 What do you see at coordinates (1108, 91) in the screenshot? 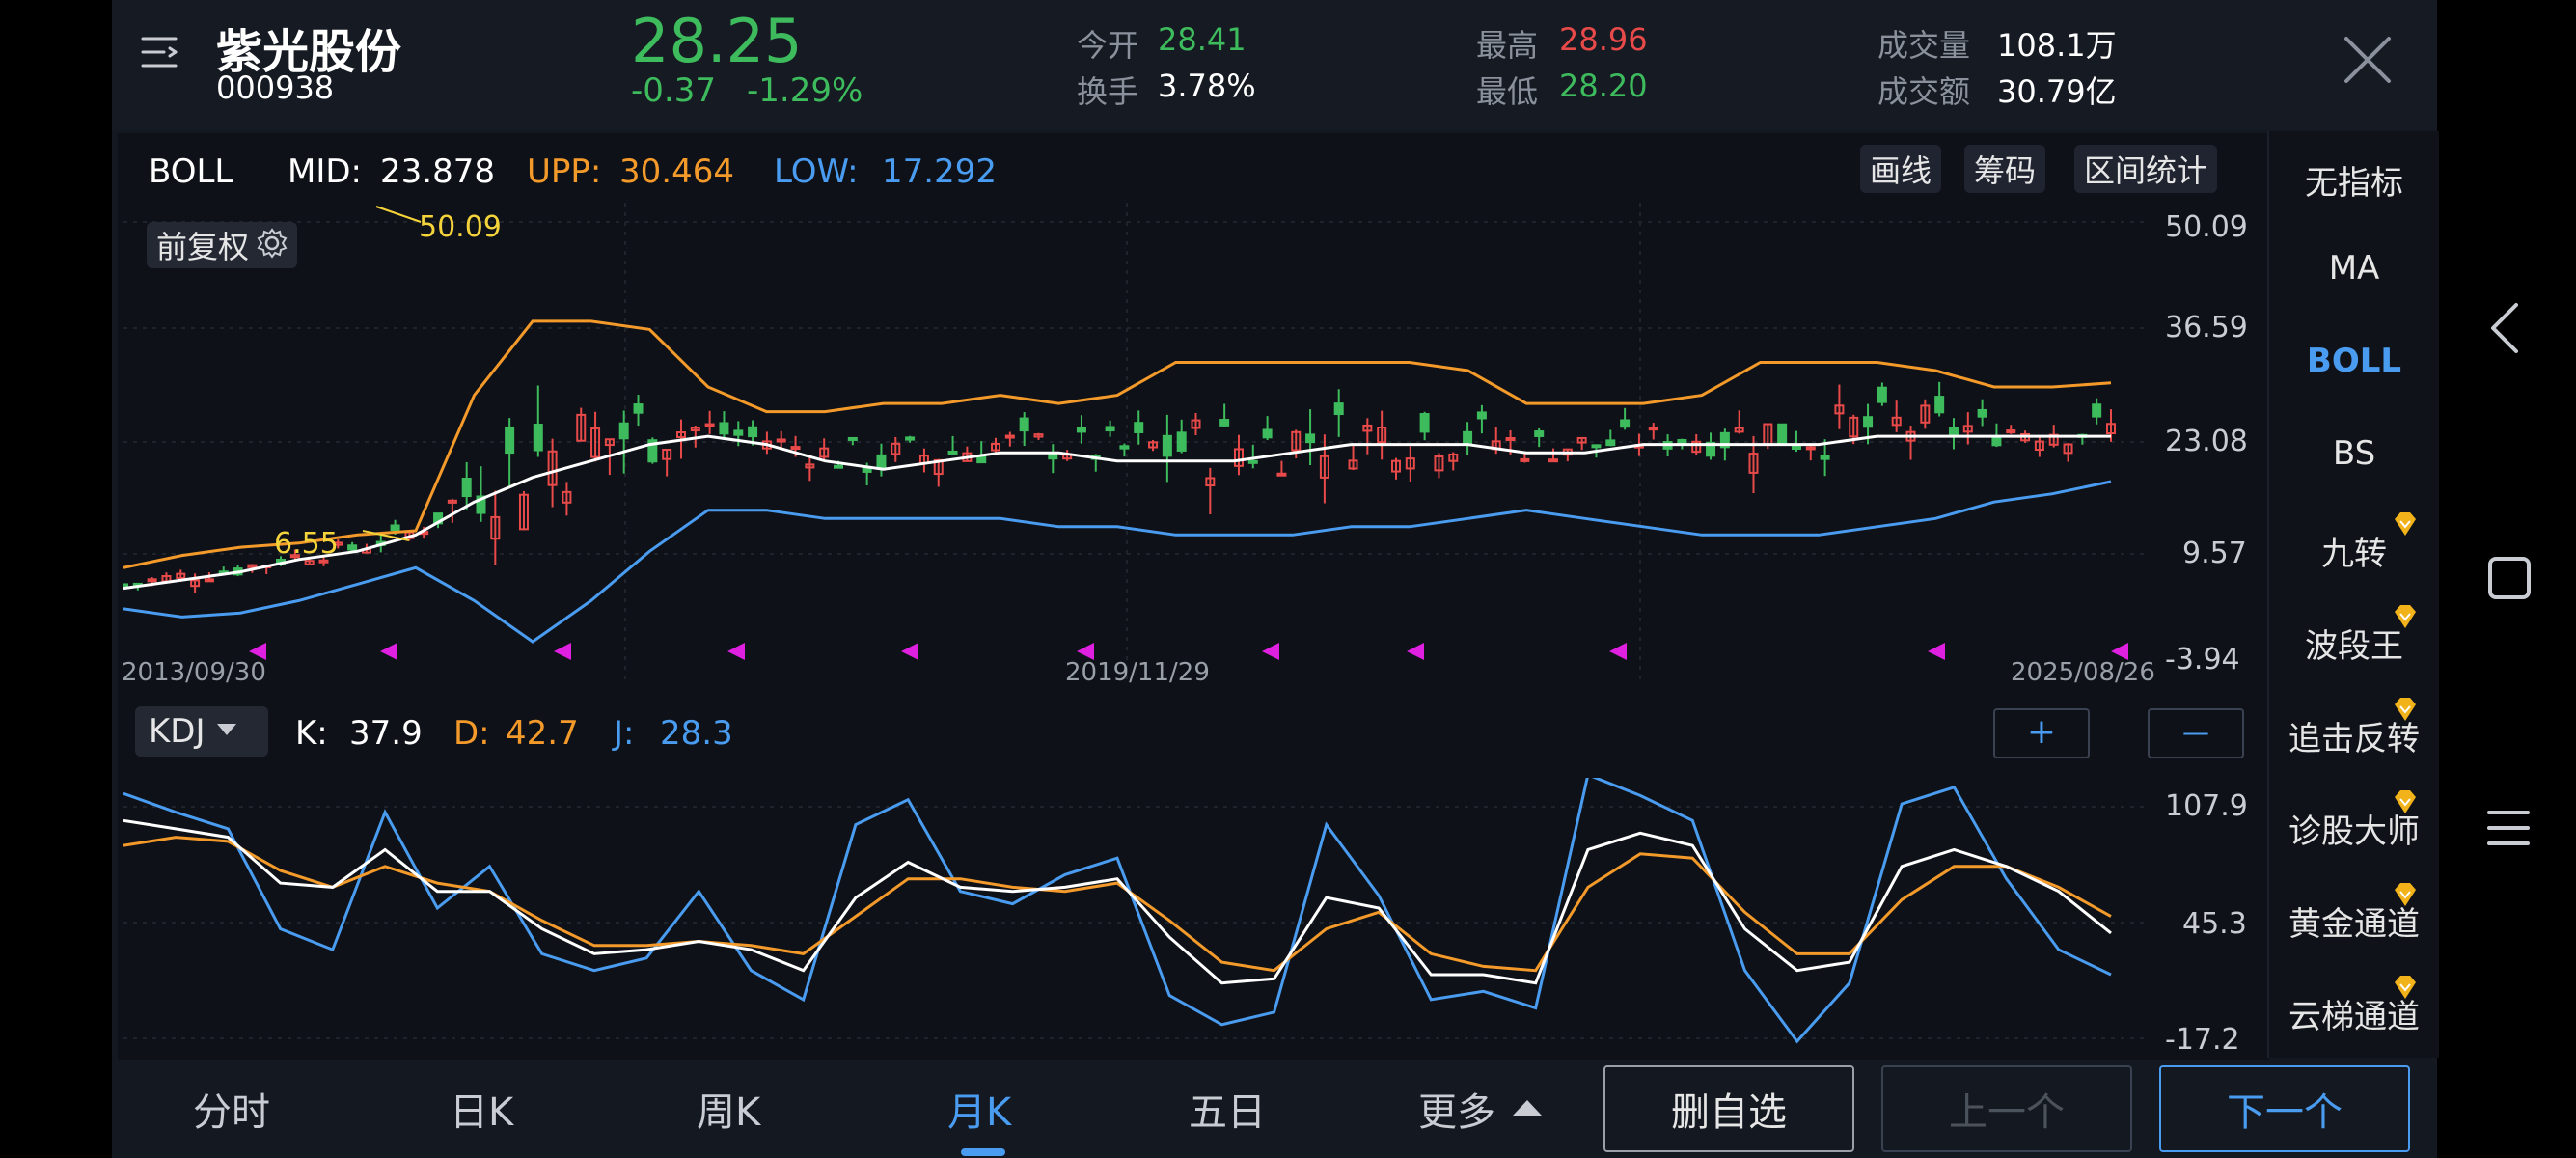
I see `turnover-label: 换手` at bounding box center [1108, 91].